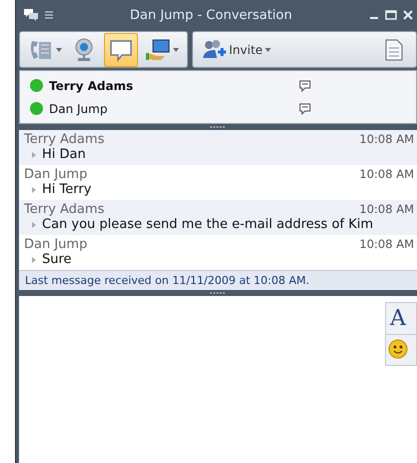 Image resolution: width=417 pixels, height=463 pixels. I want to click on smiley-icon, so click(398, 348).